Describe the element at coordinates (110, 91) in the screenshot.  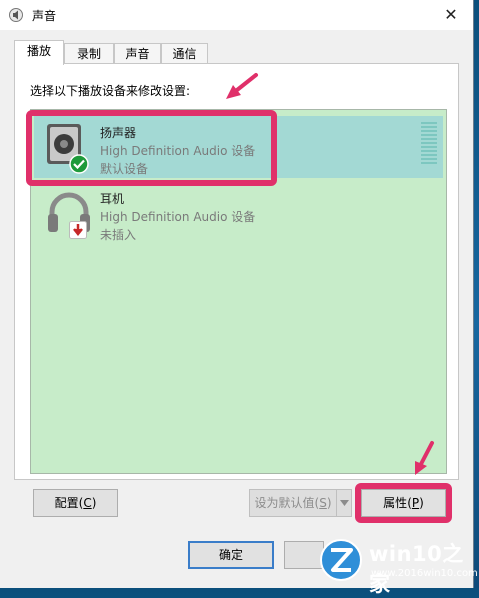
I see `instruction-text: 选择以下播放设备来修改设置:` at that location.